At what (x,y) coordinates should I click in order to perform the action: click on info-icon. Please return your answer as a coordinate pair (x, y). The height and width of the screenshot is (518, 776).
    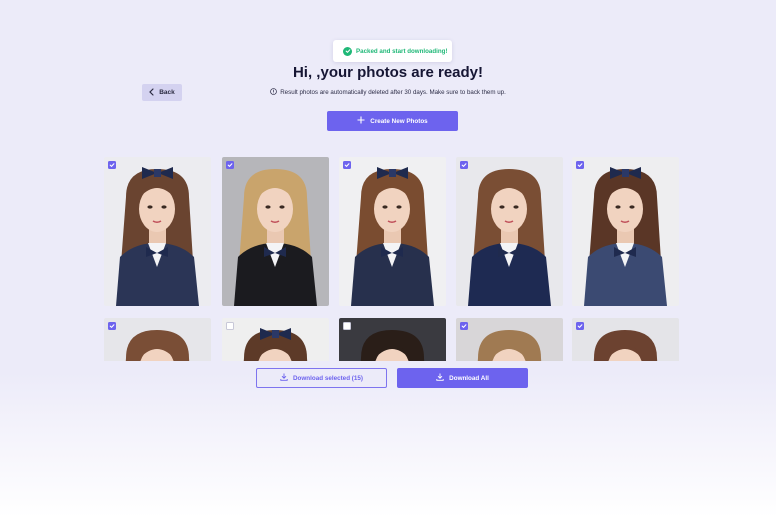
    Looking at the image, I should click on (273, 92).